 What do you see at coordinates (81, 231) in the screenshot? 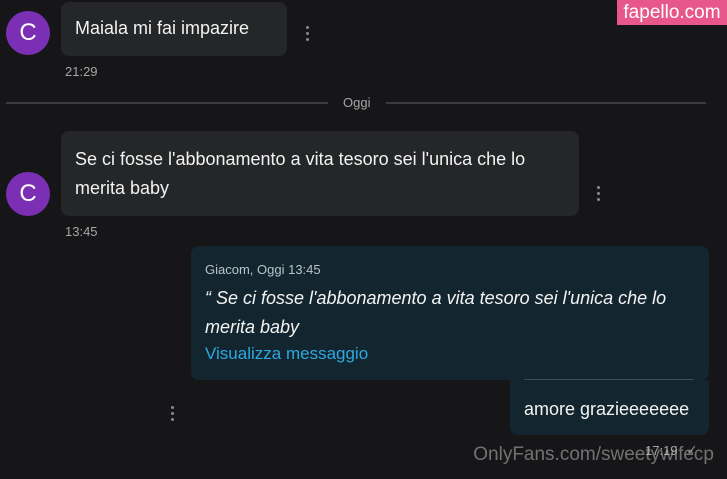
I see `message-time: 13:45` at bounding box center [81, 231].